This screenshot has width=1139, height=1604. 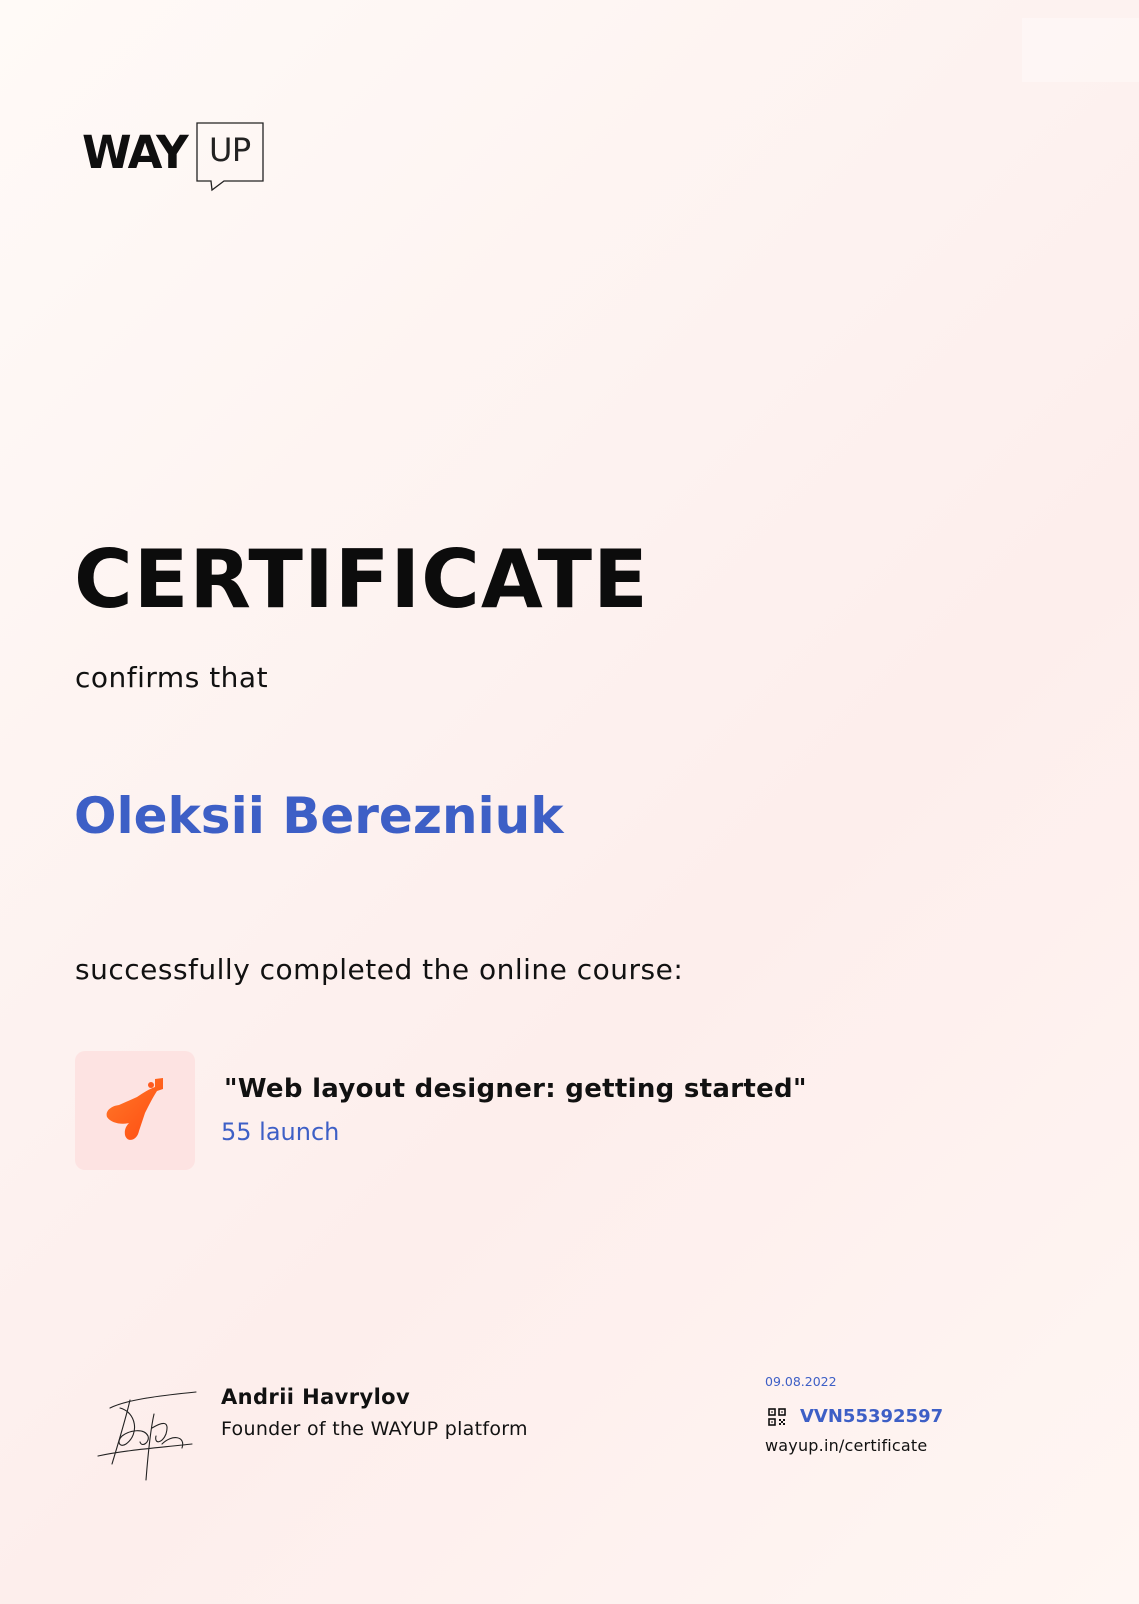 What do you see at coordinates (172, 677) in the screenshot?
I see `confirms-text: confirms that` at bounding box center [172, 677].